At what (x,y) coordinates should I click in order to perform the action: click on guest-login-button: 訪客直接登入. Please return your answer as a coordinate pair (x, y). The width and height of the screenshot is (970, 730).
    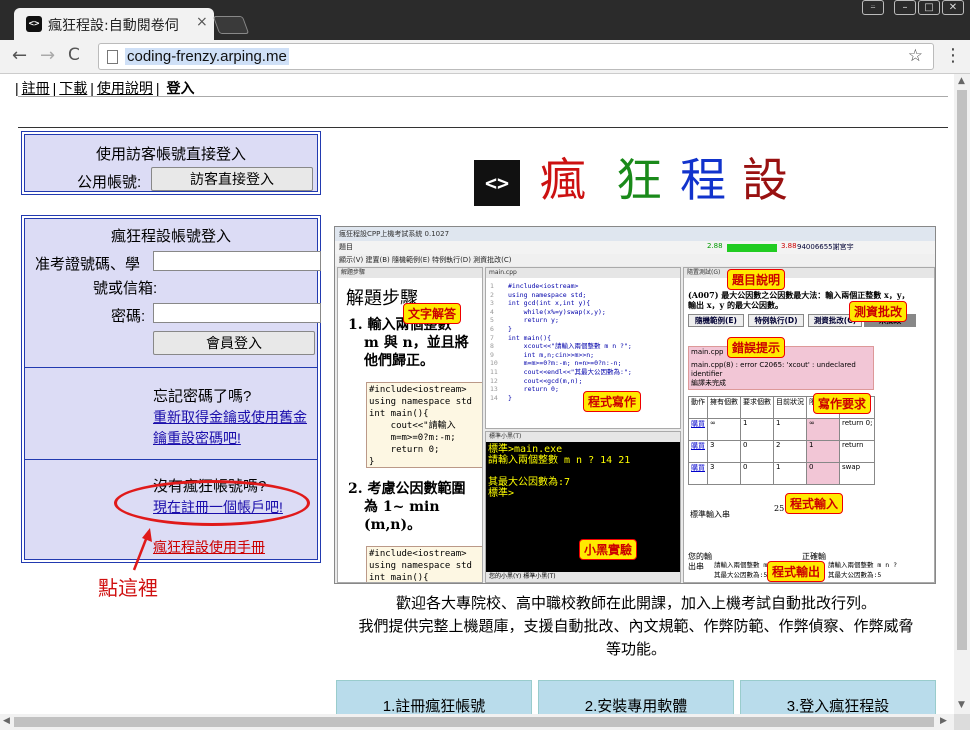
    Looking at the image, I should click on (232, 179).